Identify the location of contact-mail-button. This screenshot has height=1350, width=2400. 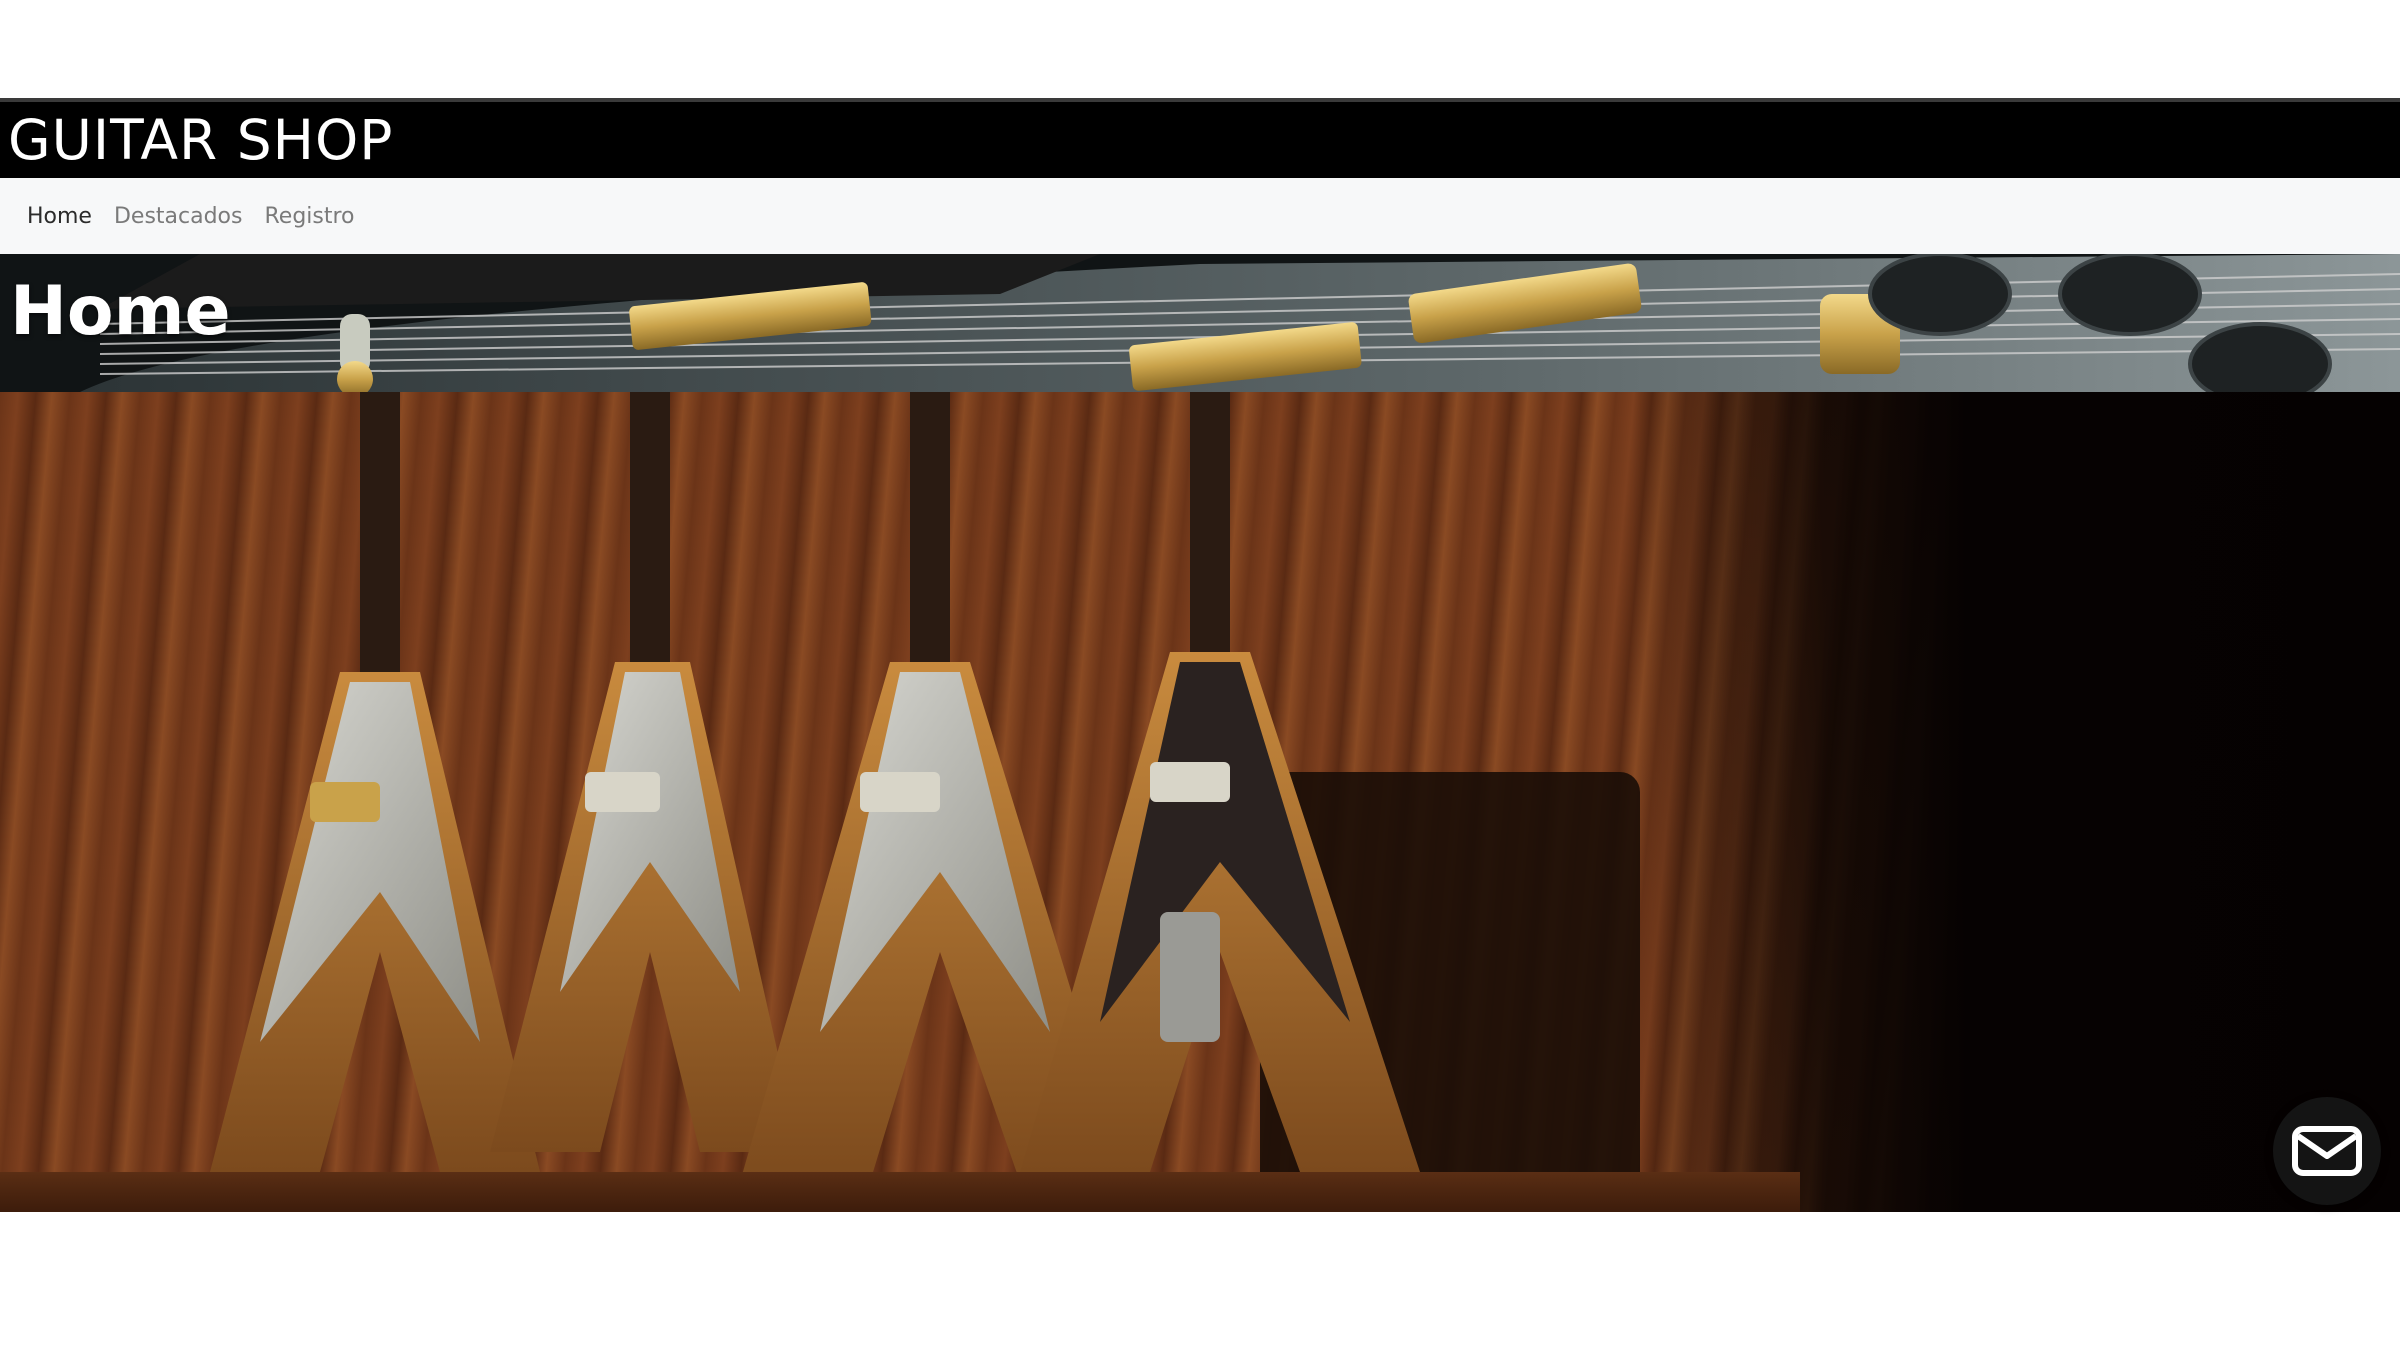
(2327, 1151).